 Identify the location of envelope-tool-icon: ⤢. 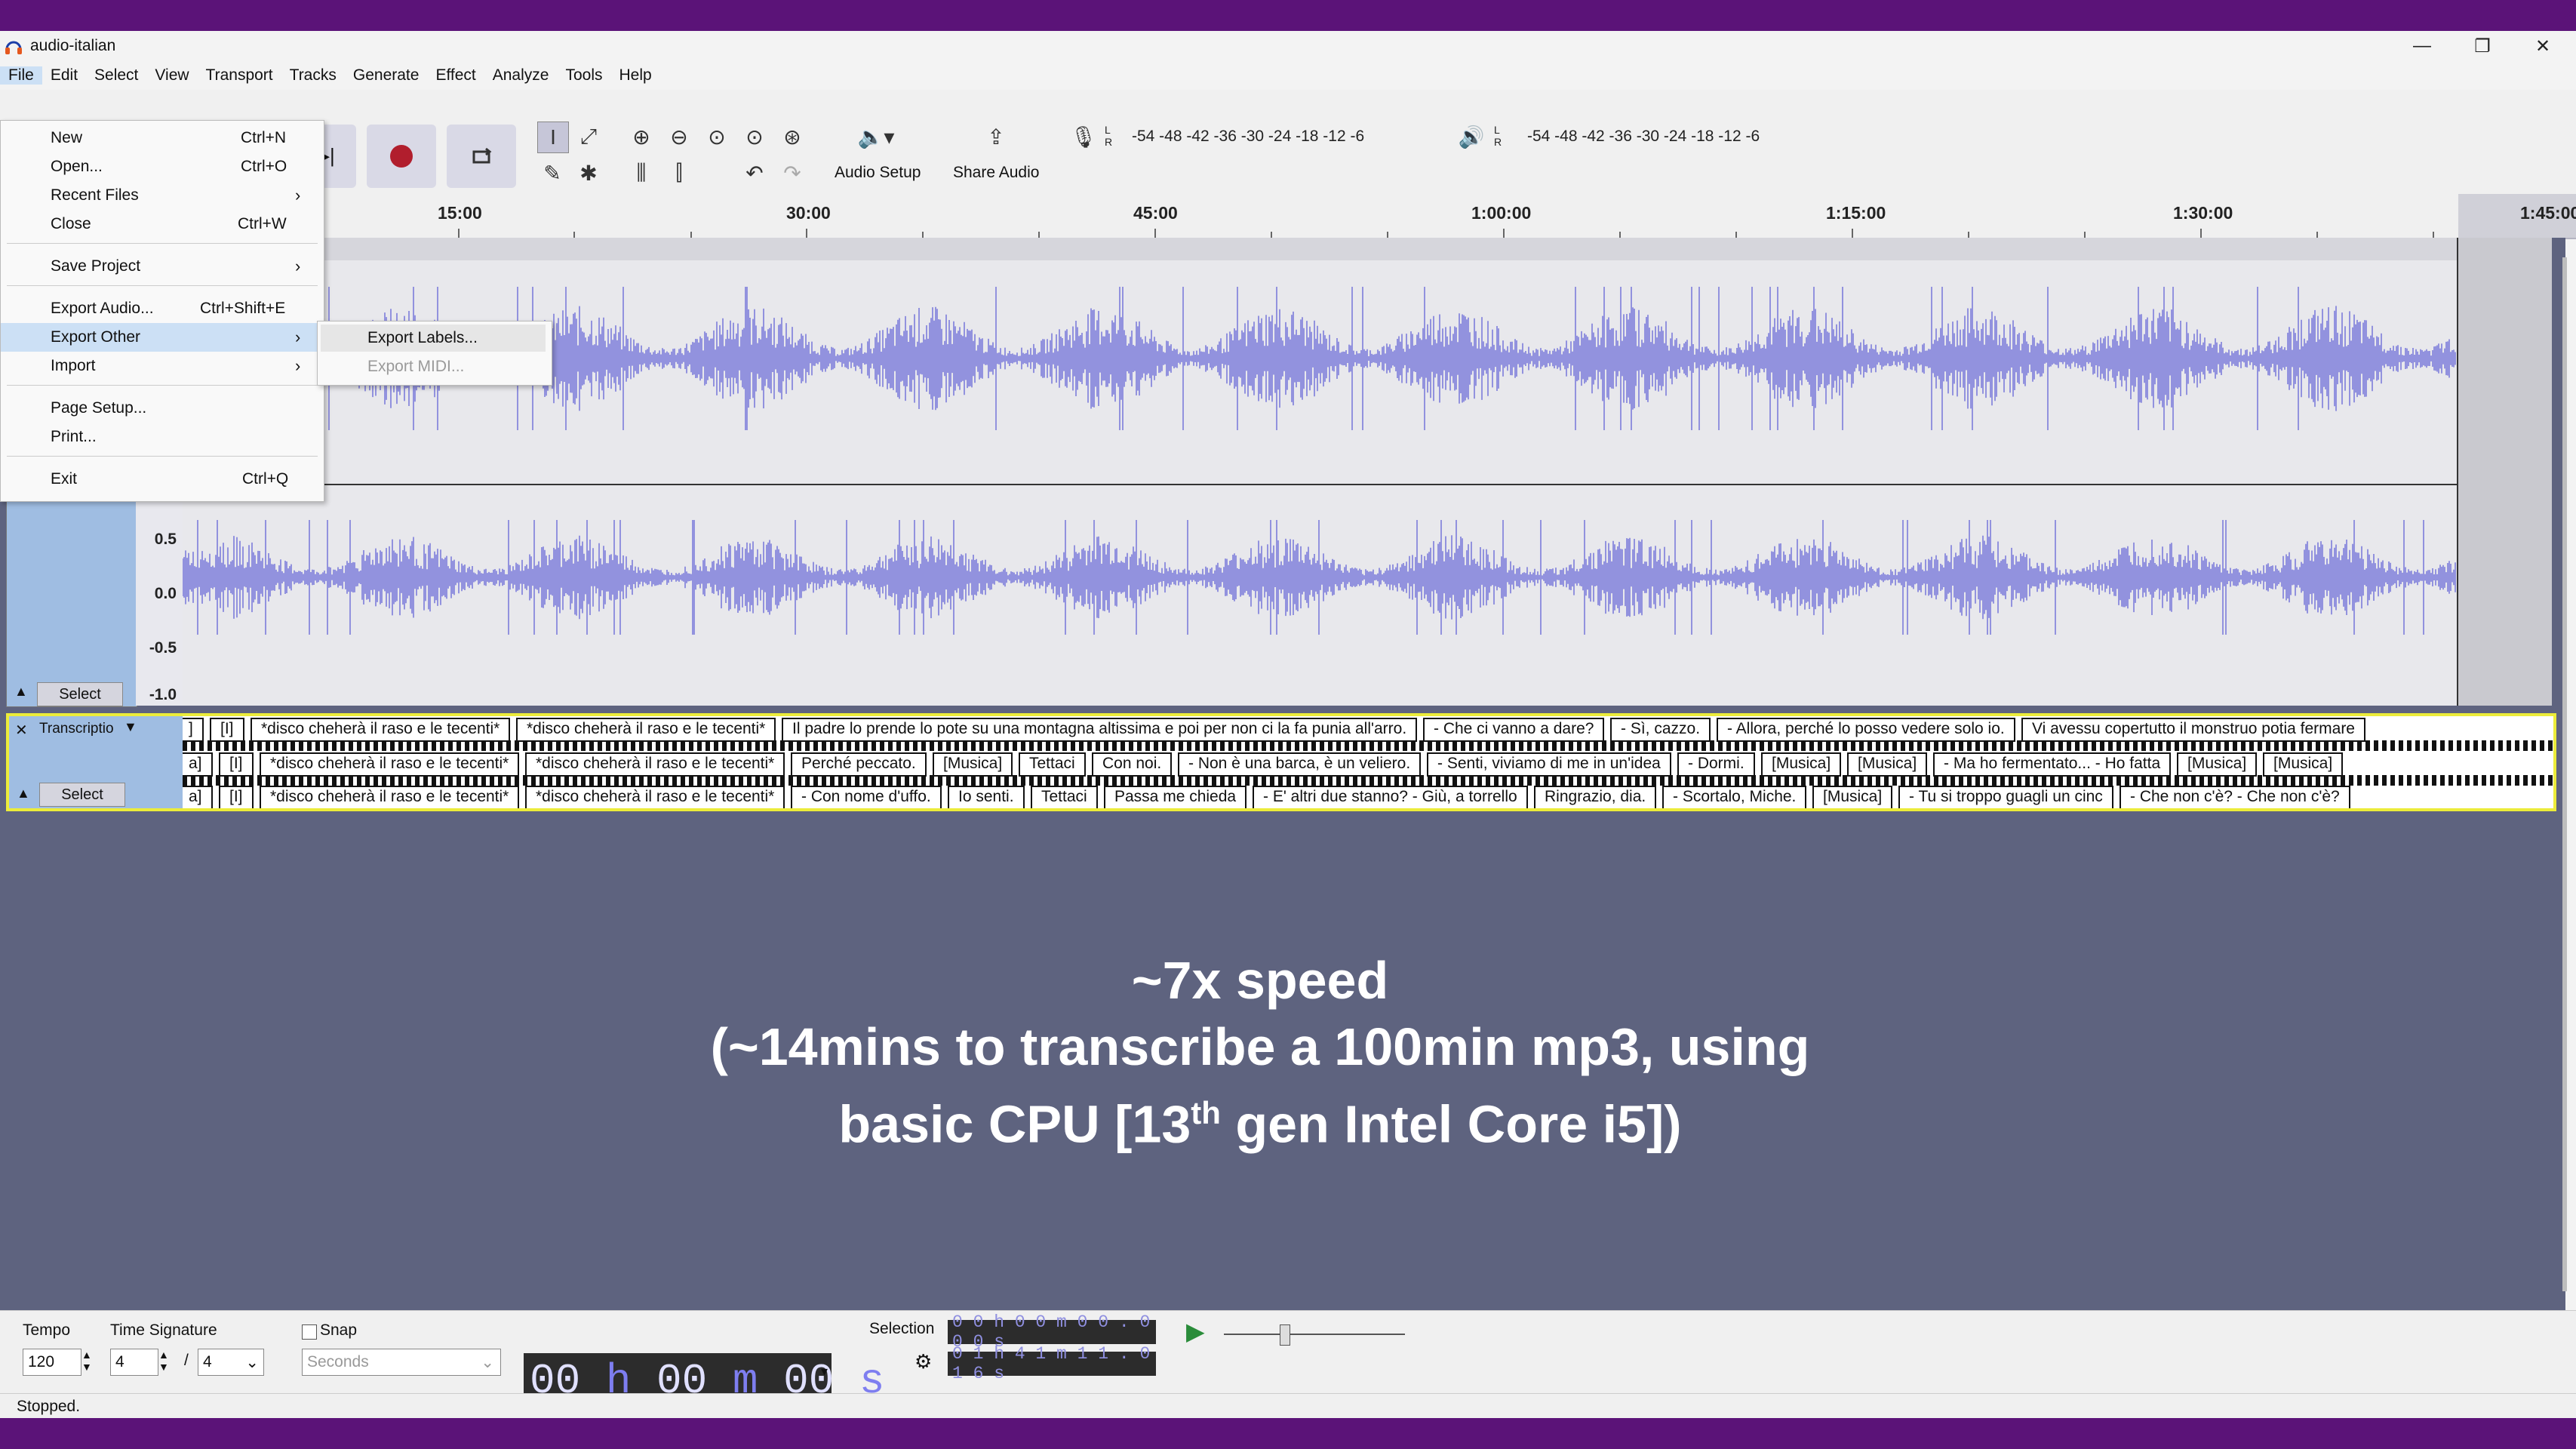
(588, 137).